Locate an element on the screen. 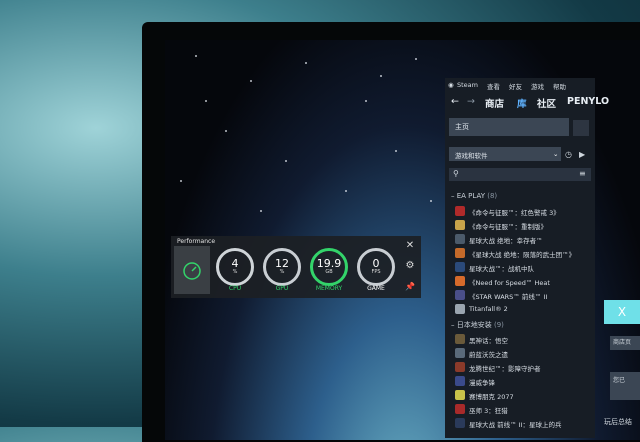 The height and width of the screenshot is (442, 640). review-summary-label: 玩后总结 is located at coordinates (618, 422).